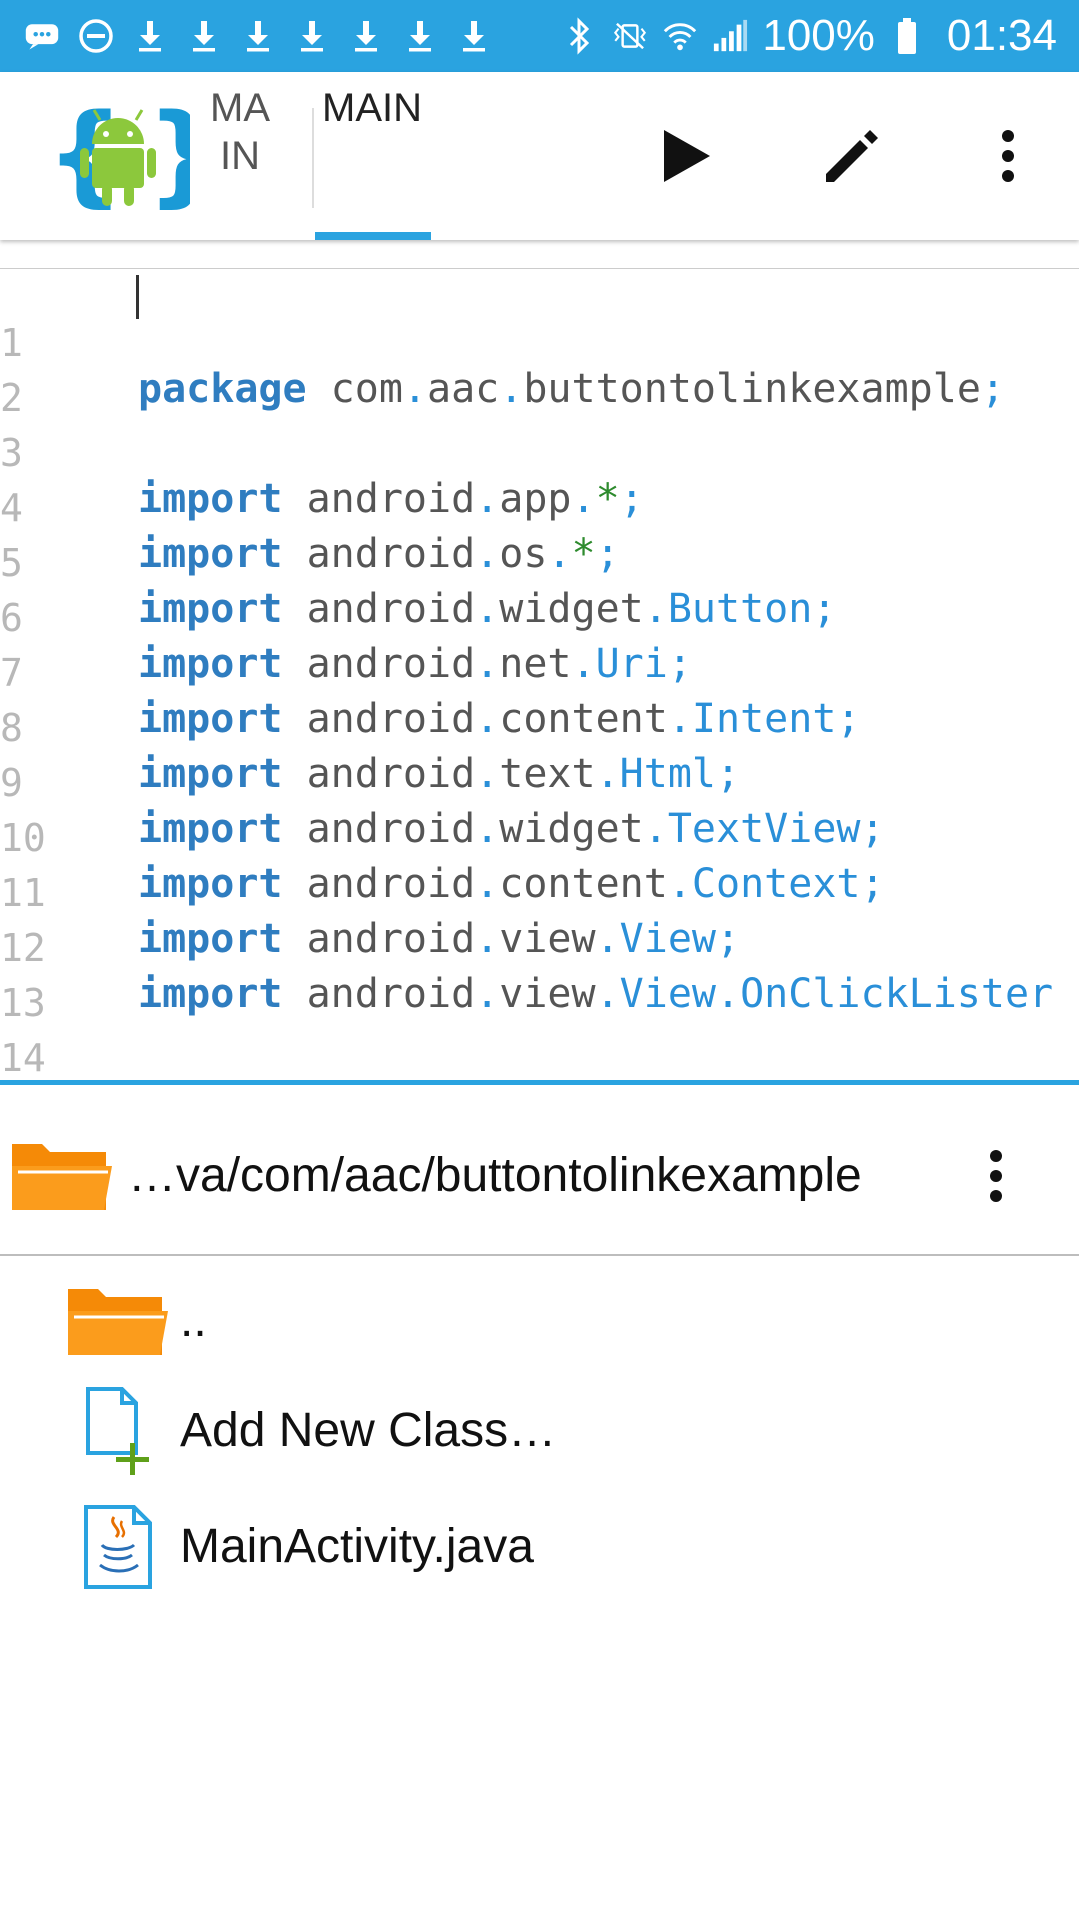 This screenshot has height=1920, width=1079. I want to click on tab-file-1: MAIN, so click(240, 156).